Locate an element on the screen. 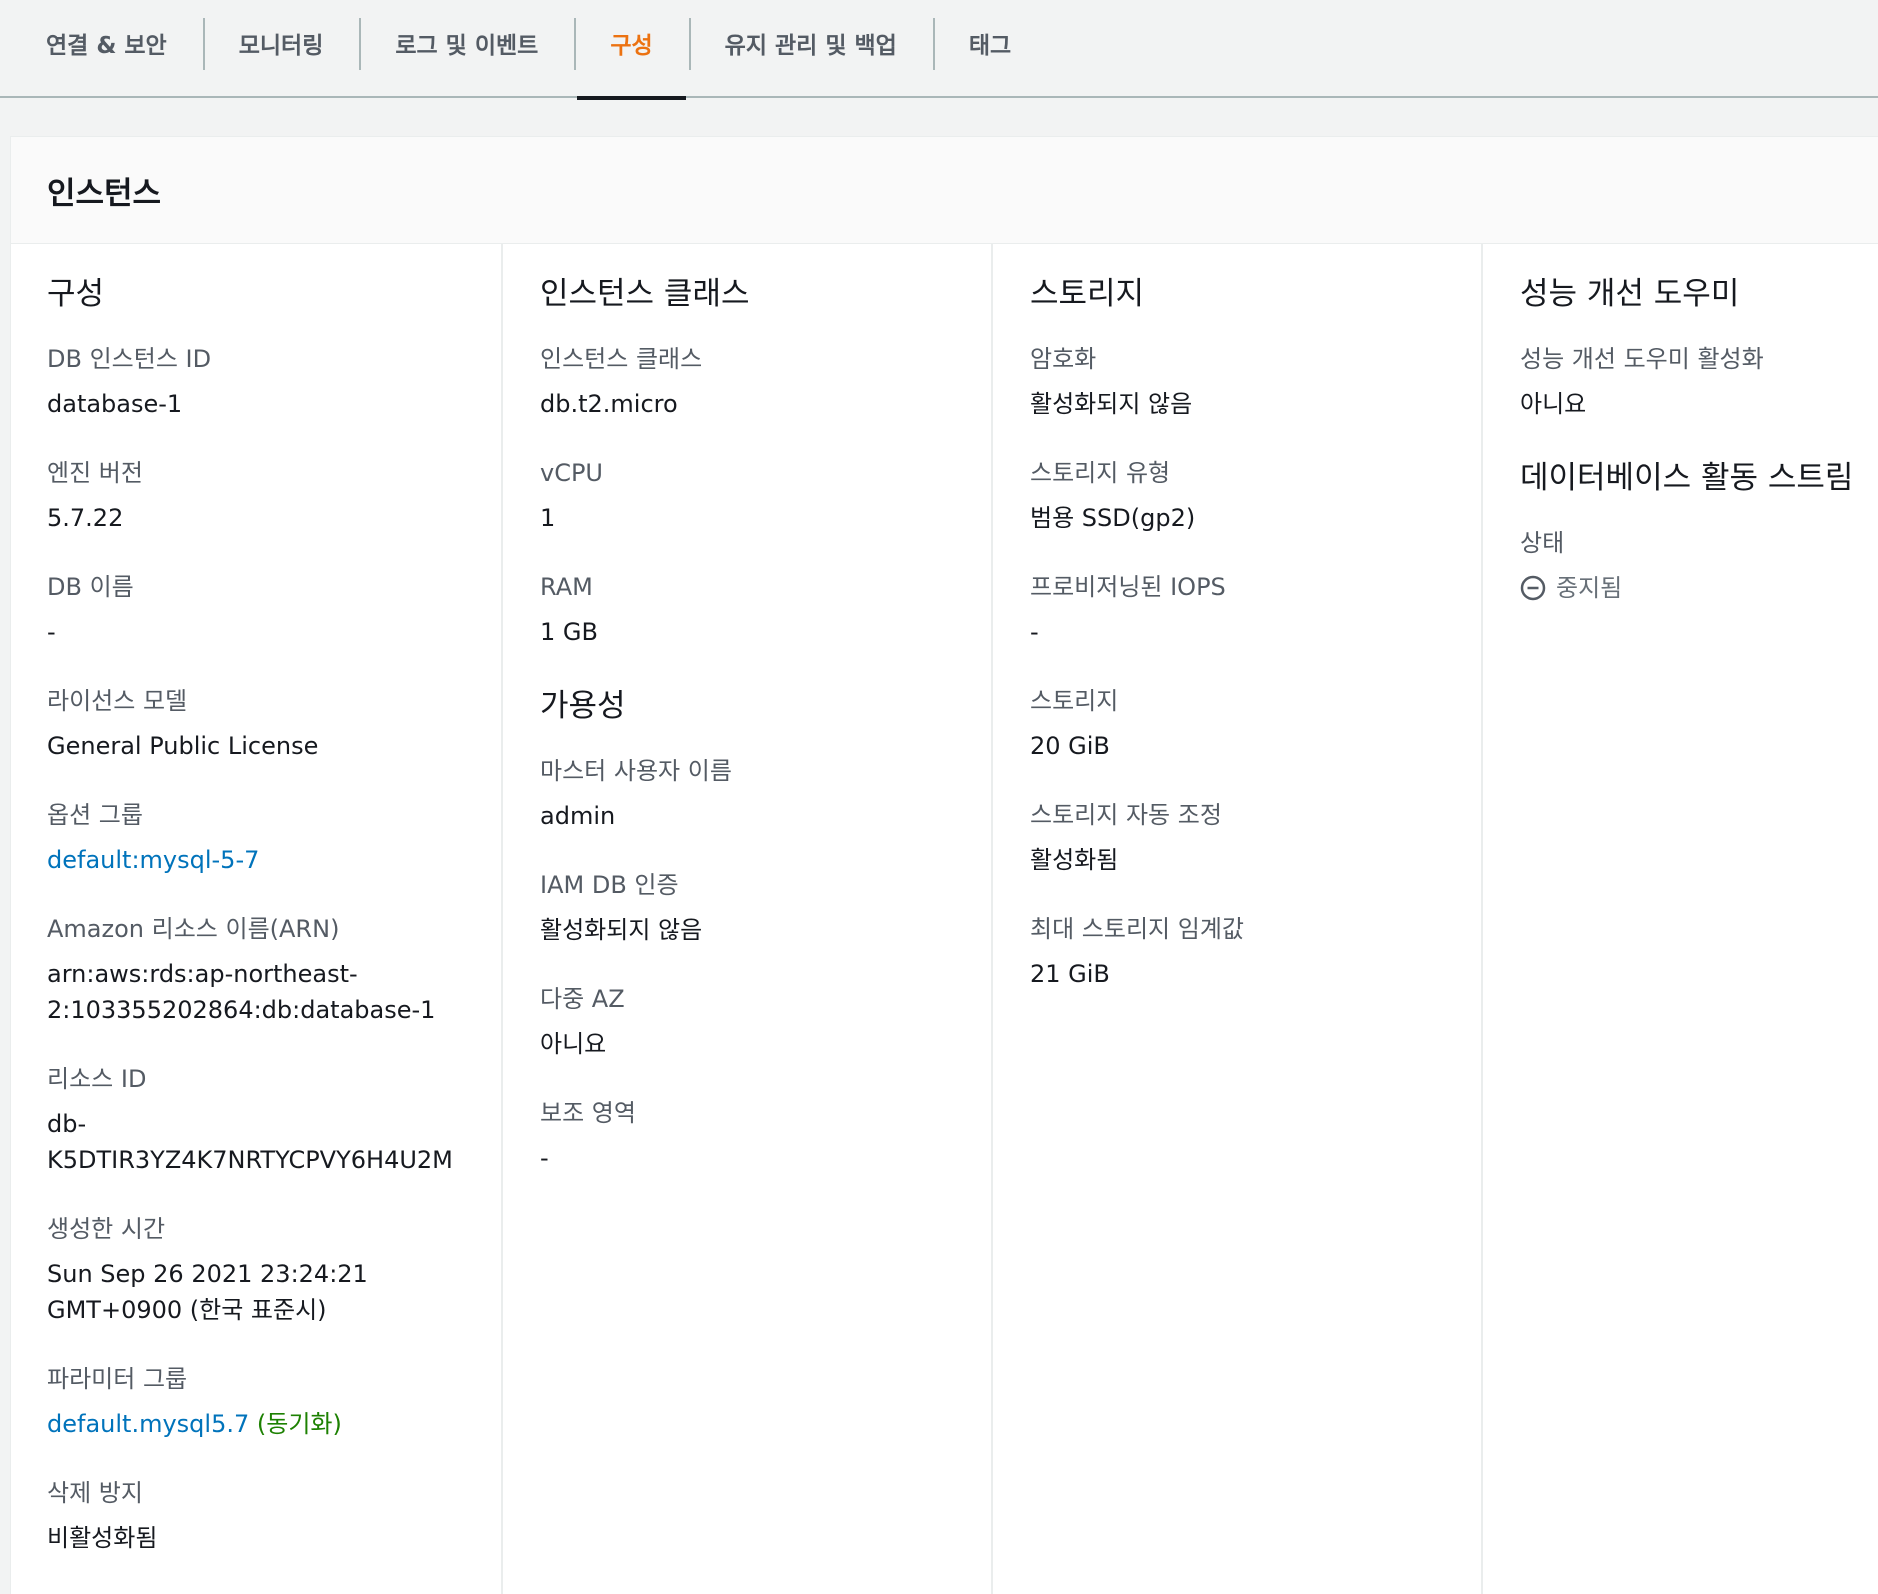 The image size is (1878, 1594). field-label: Amazon 리소스 이름(ARN) is located at coordinates (193, 929).